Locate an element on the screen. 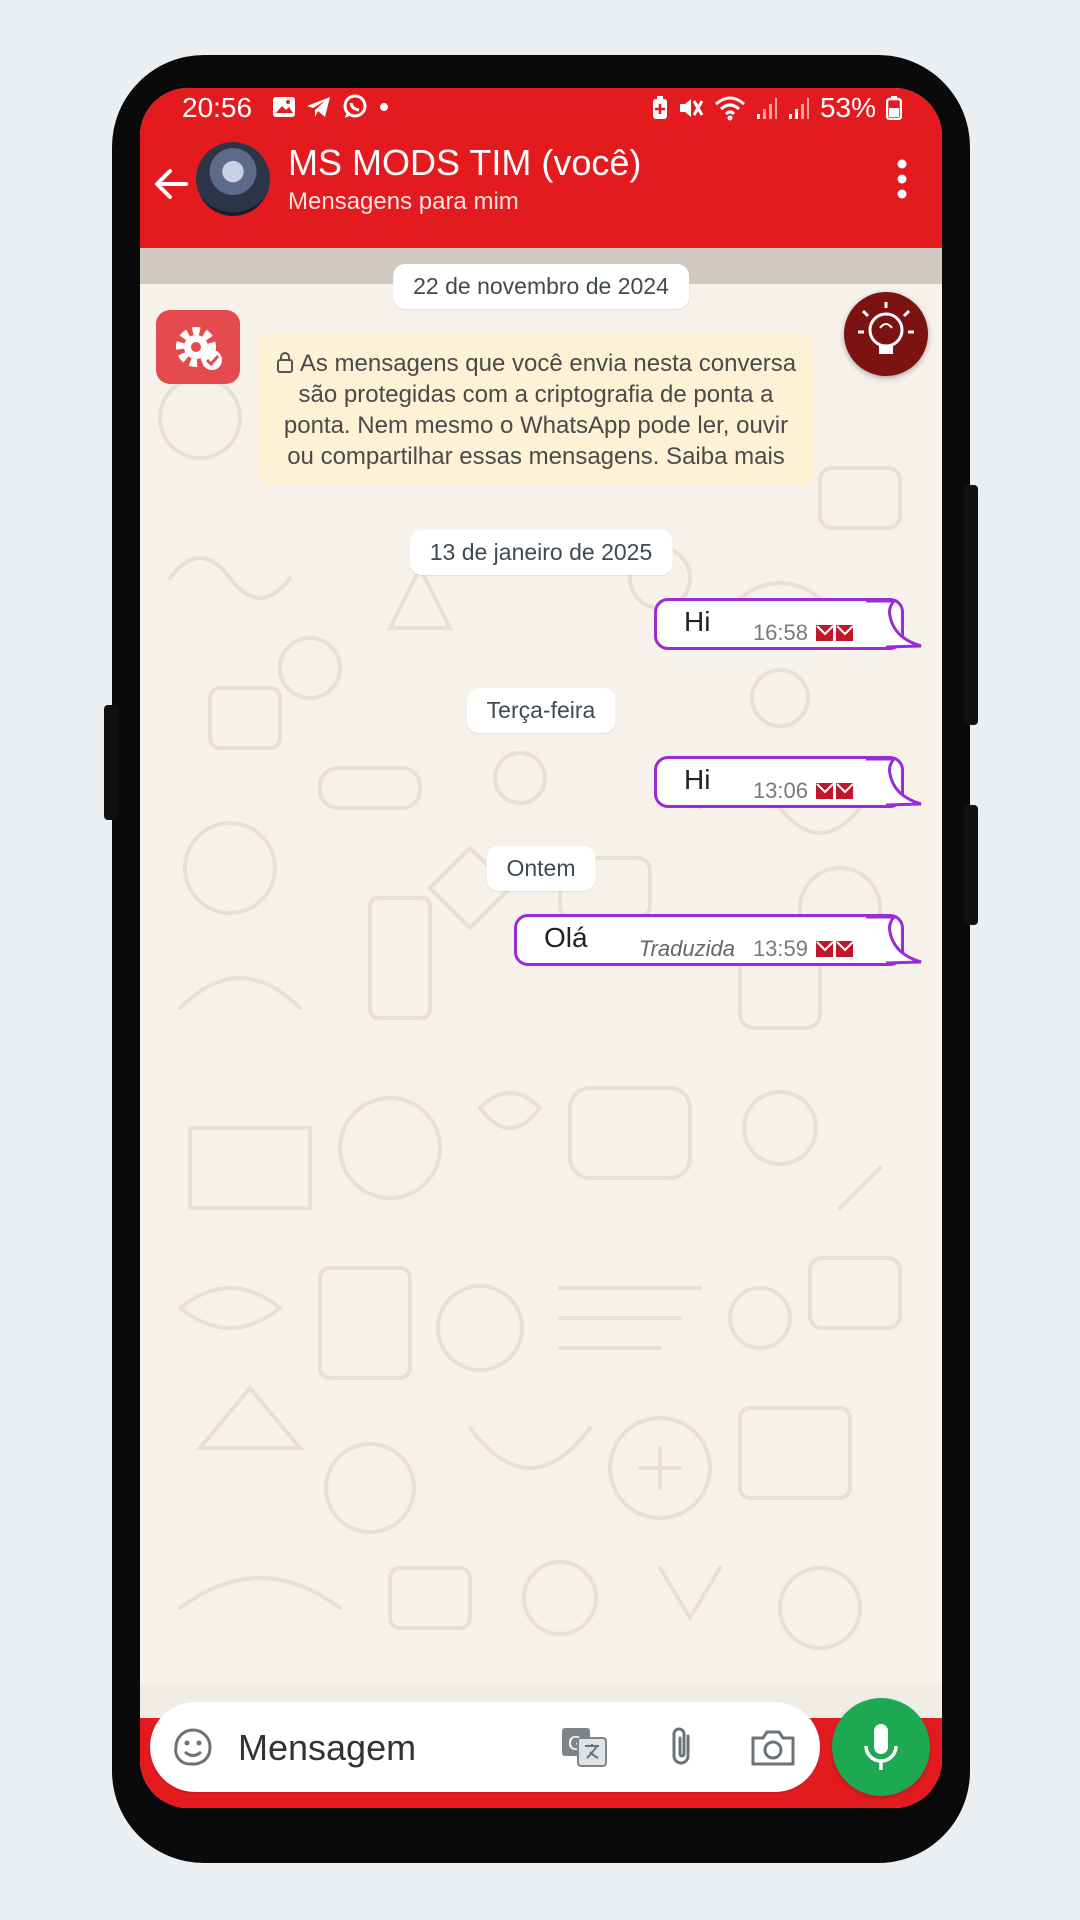  date-separator: 13 de janeiro de 2025 is located at coordinates (541, 552).